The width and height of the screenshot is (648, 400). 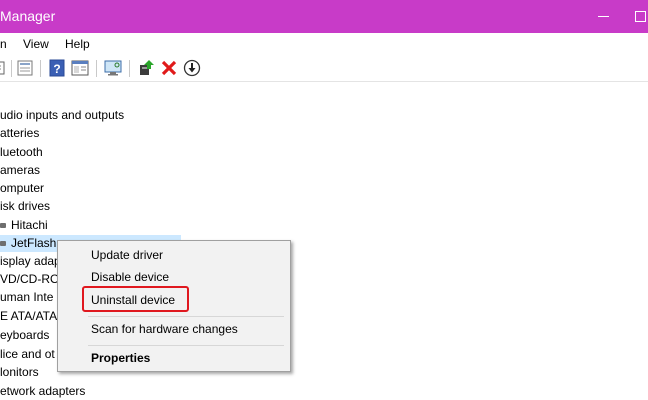 I want to click on maximize-icon, so click(x=640, y=16).